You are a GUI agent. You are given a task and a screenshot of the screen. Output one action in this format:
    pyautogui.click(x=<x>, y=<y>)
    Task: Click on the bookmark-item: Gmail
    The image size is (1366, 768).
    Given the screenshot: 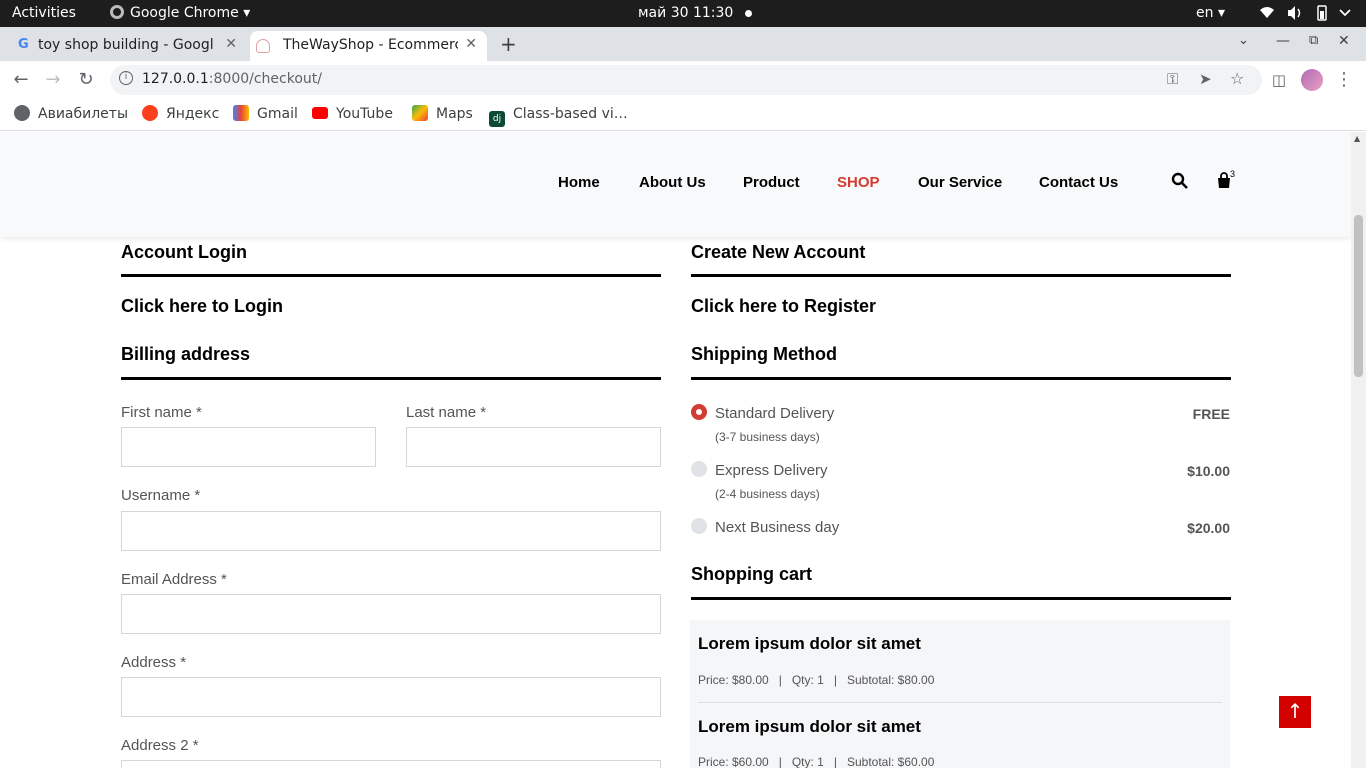 What is the action you would take?
    pyautogui.click(x=265, y=114)
    